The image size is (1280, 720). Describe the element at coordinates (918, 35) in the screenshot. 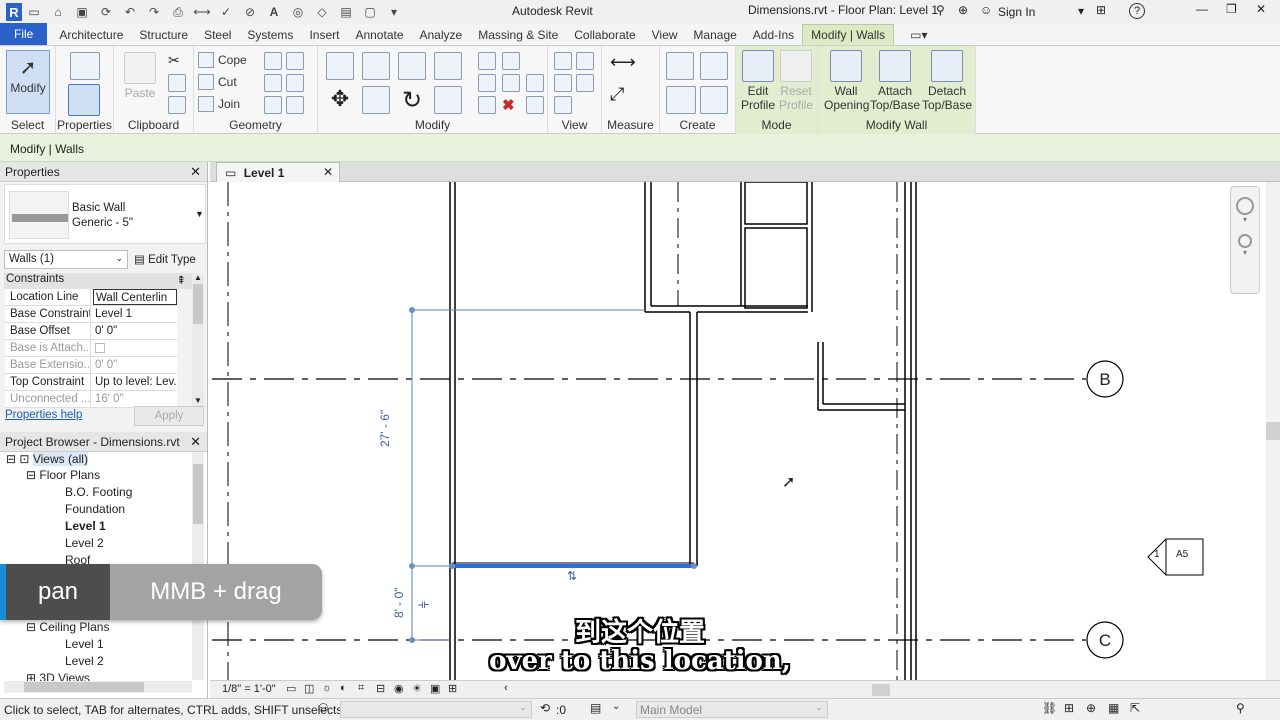

I see `ribbon-minimize-toggle: ▭▾` at that location.